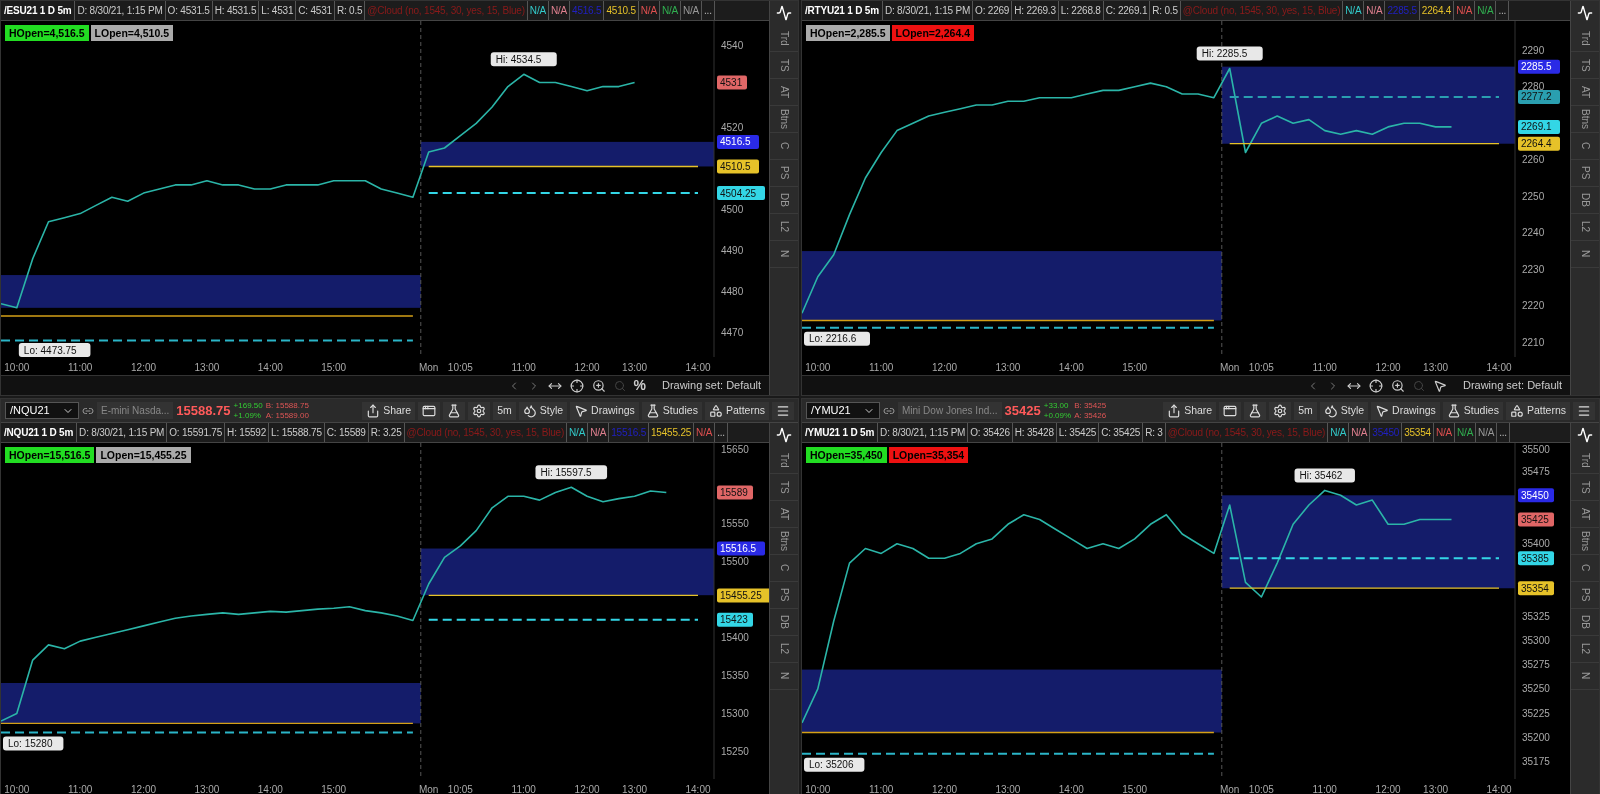 The image size is (1600, 794). I want to click on price-tag: 35385, so click(1536, 558).